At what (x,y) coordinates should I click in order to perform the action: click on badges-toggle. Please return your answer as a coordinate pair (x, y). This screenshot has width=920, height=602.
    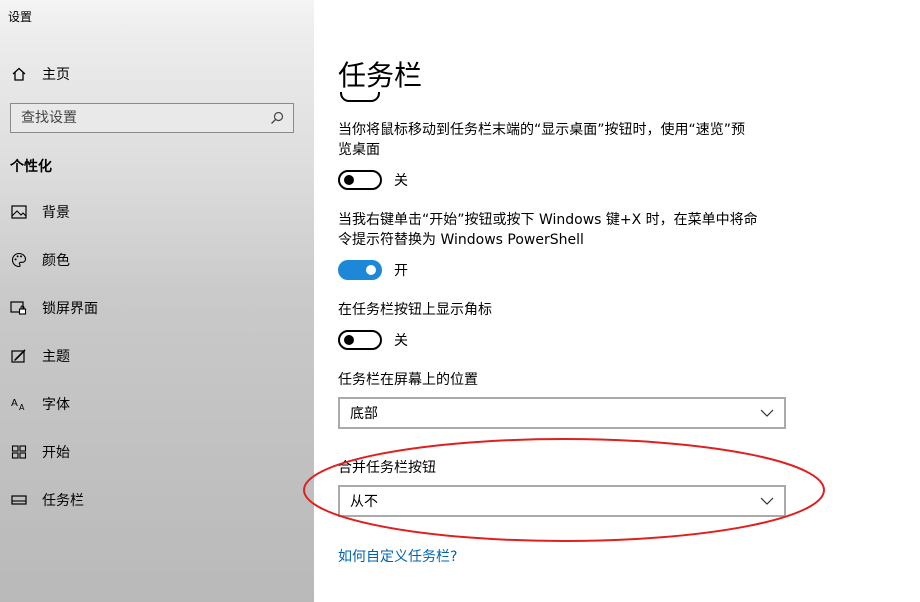
    Looking at the image, I should click on (360, 340).